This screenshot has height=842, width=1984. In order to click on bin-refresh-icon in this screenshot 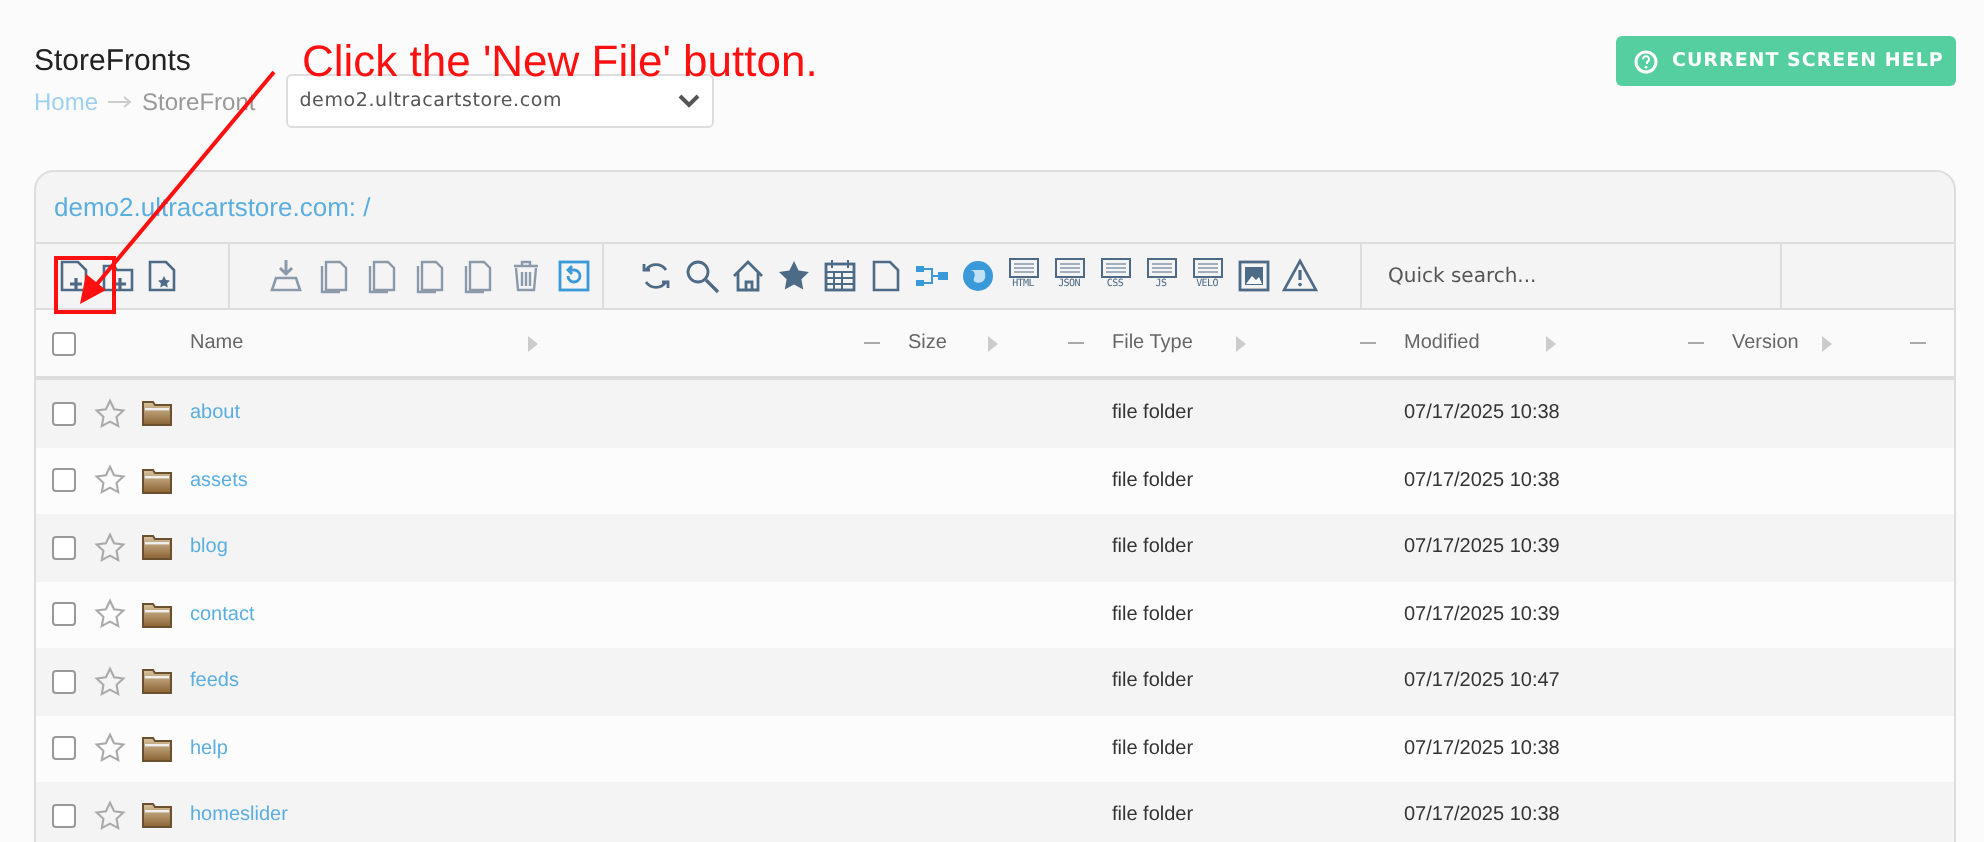, I will do `click(573, 276)`.